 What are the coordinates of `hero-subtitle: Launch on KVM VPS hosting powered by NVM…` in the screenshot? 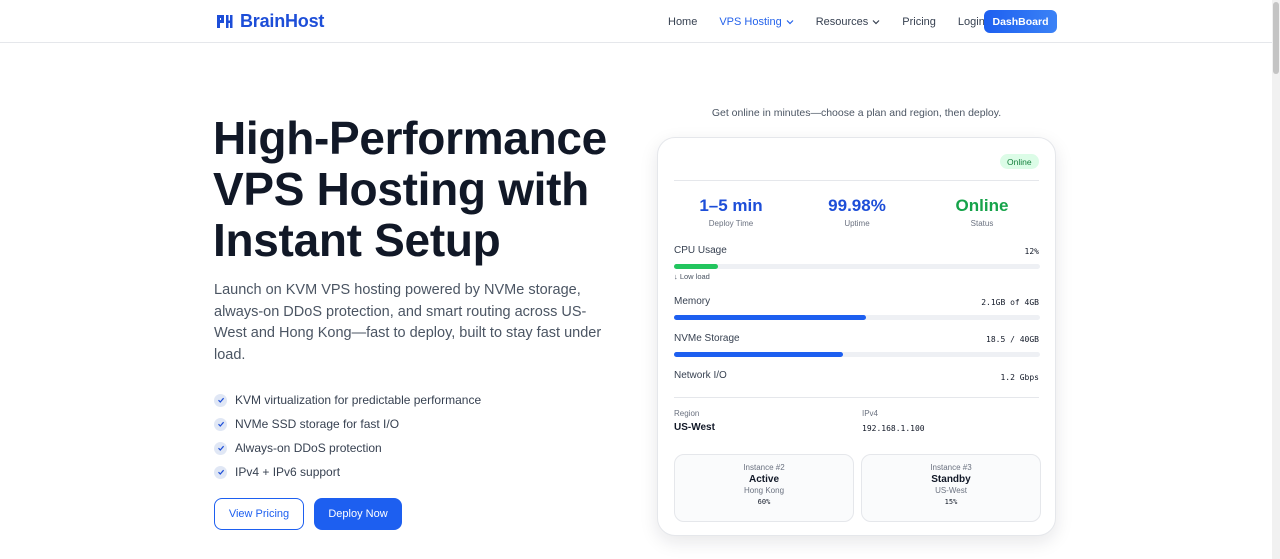 It's located at (408, 322).